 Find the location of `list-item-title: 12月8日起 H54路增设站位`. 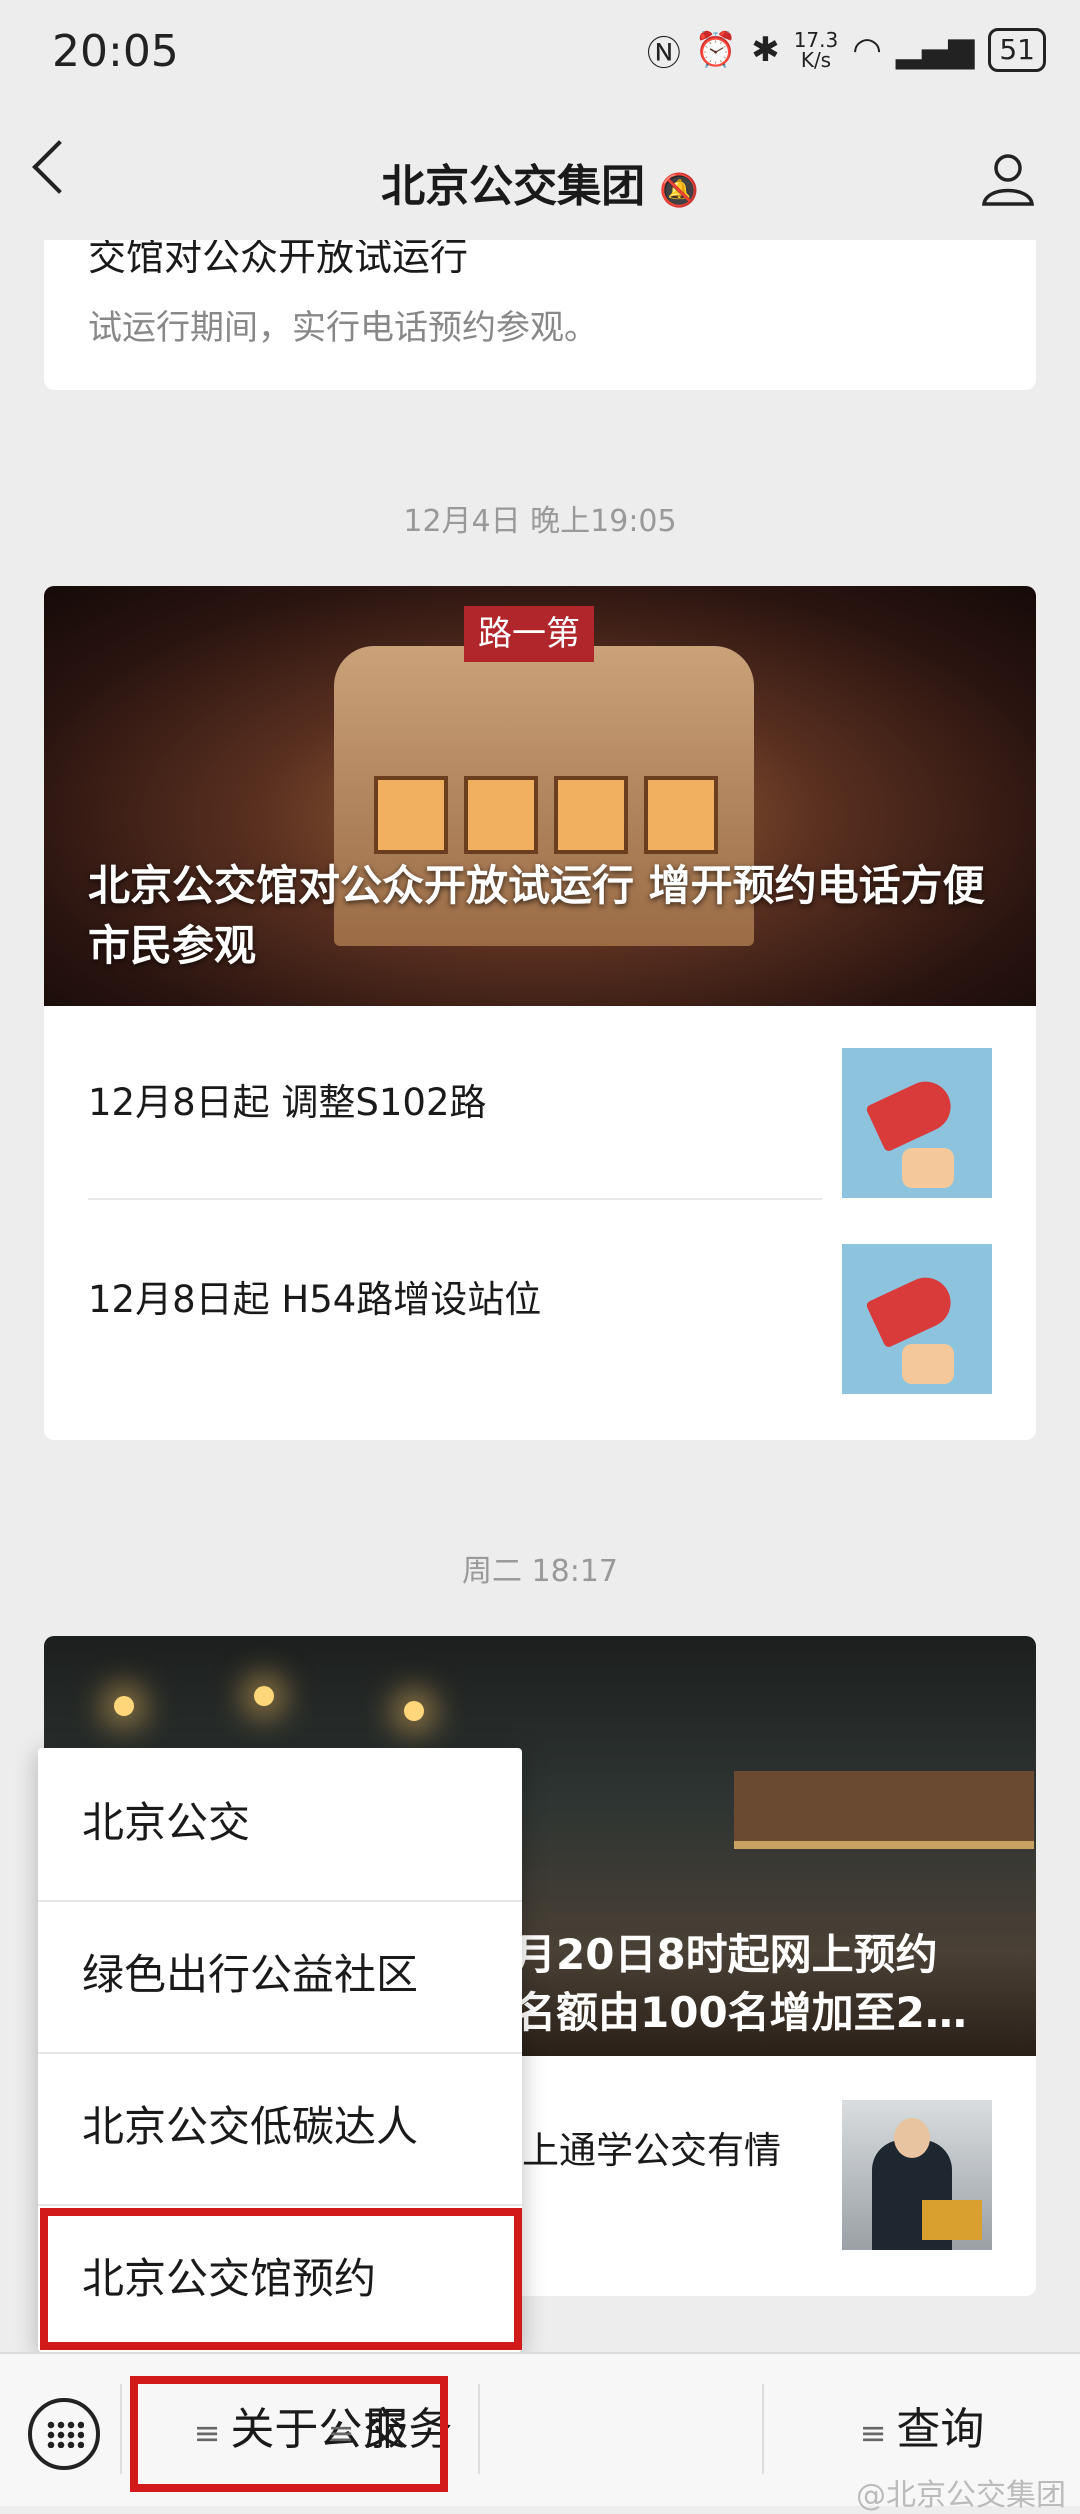

list-item-title: 12月8日起 H54路增设站位 is located at coordinates (315, 1299).